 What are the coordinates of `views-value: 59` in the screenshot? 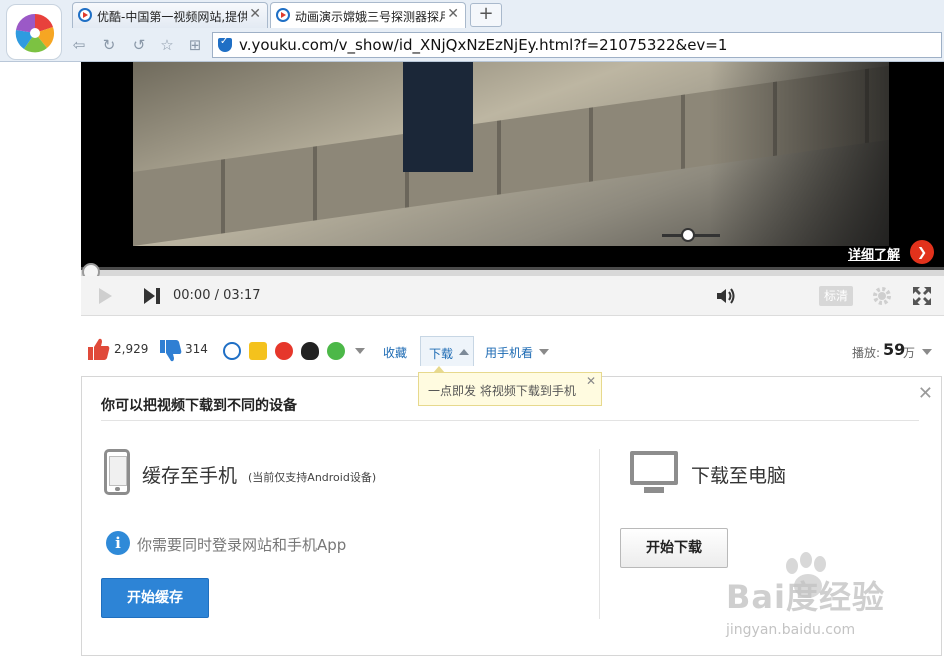 It's located at (894, 349).